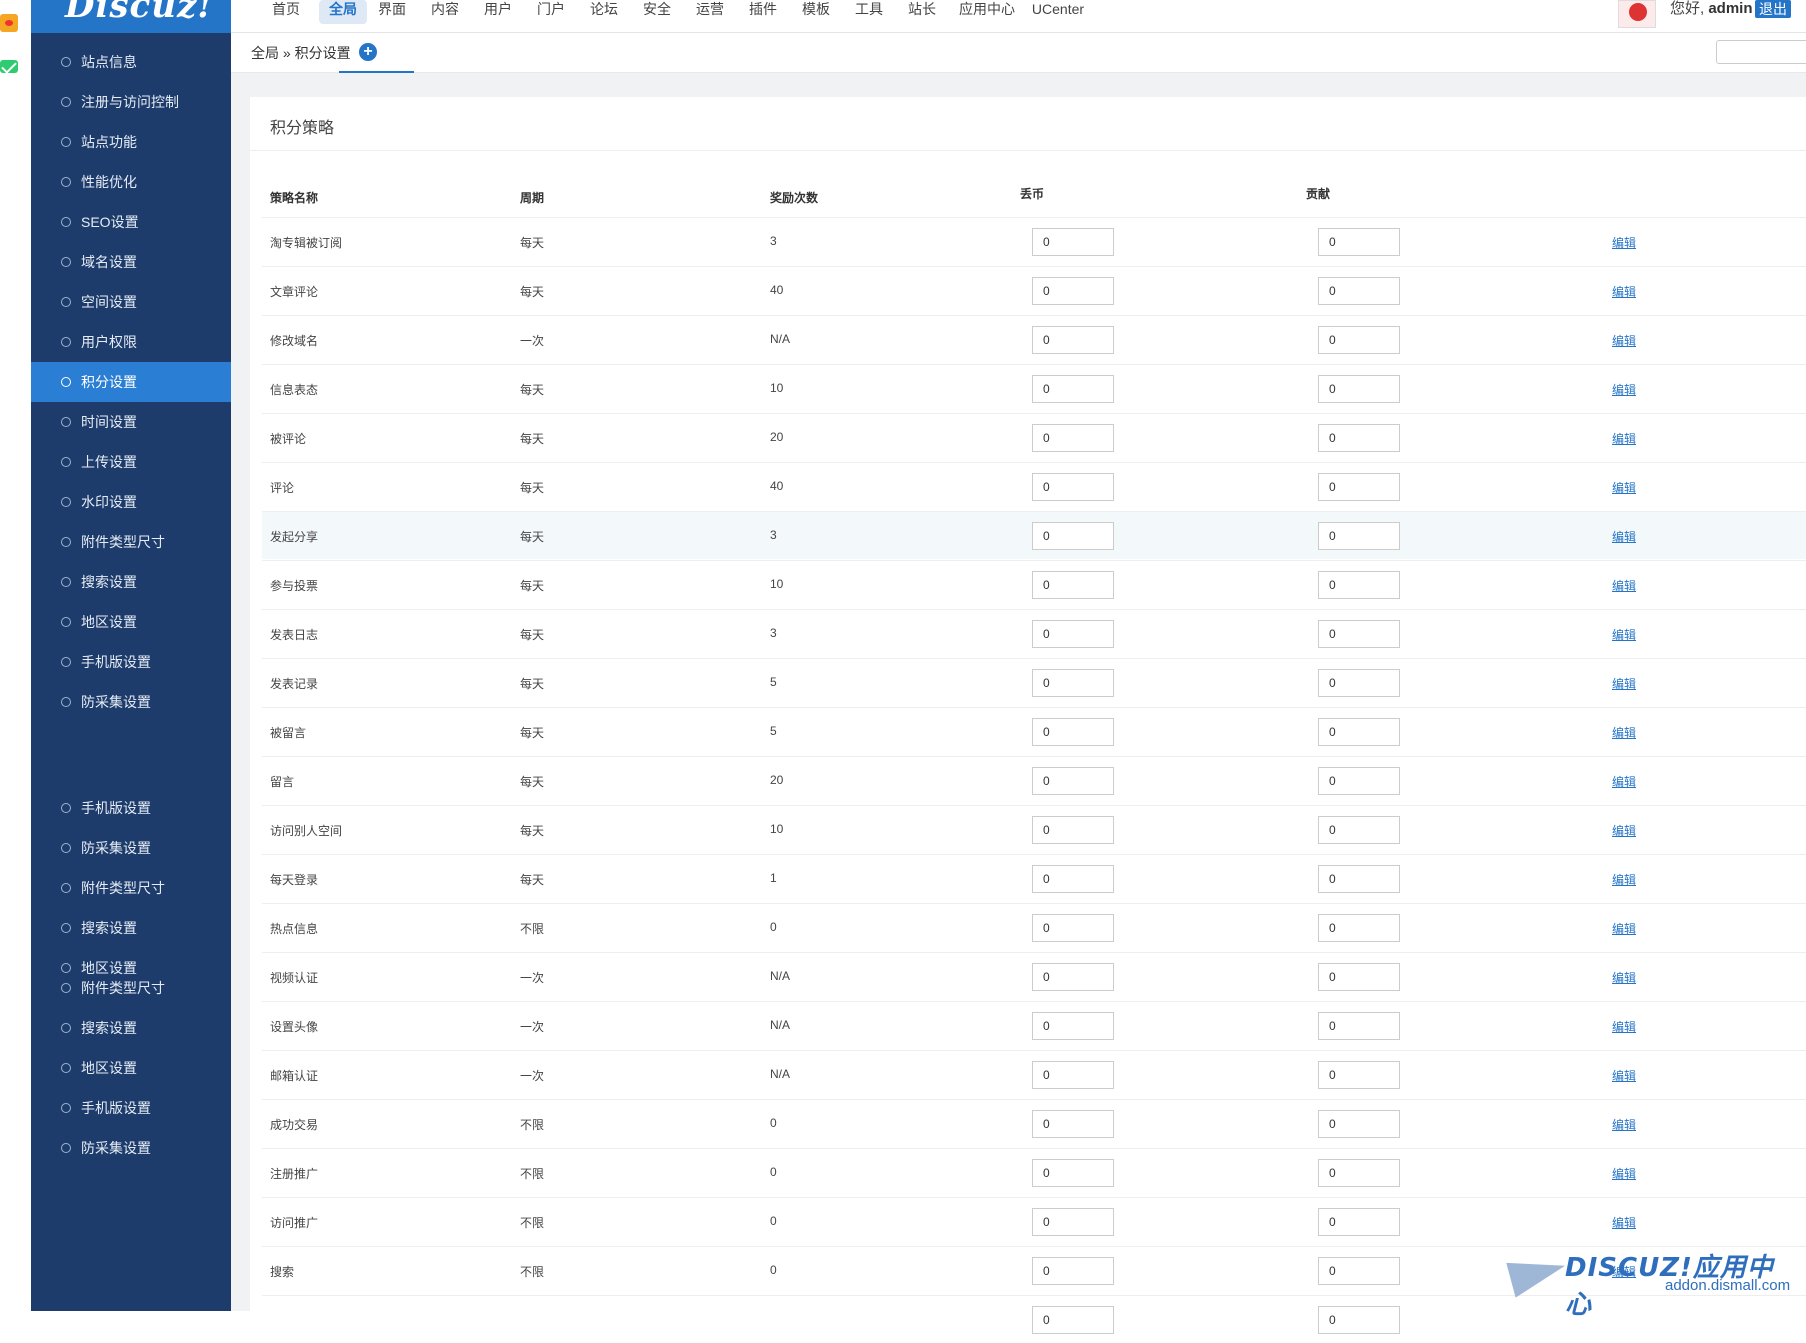  I want to click on sidebar-item: 域名设置, so click(131, 262).